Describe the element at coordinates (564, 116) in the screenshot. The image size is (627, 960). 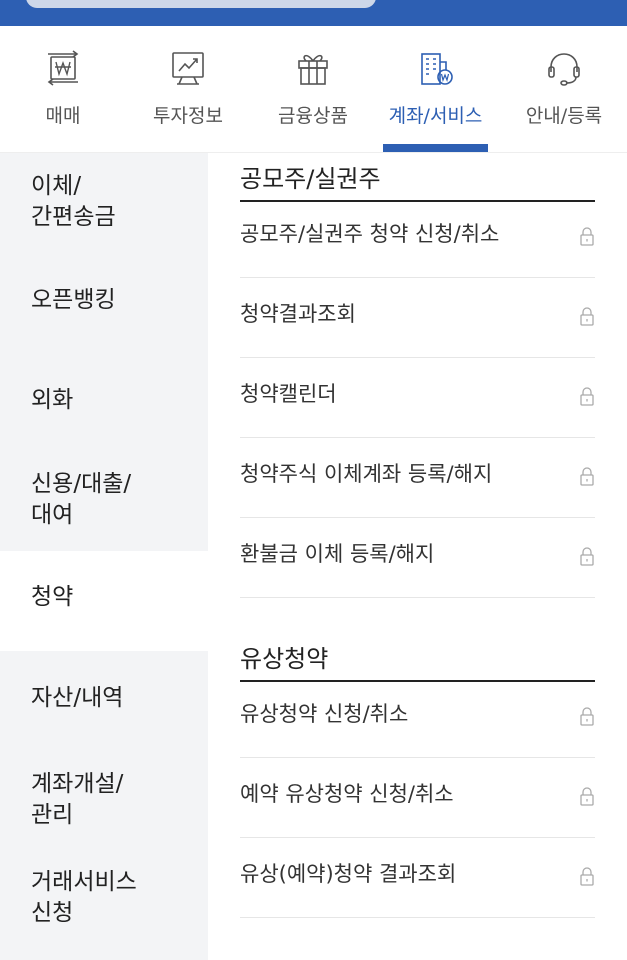
I see `nav-tab-label: 안내/등록` at that location.